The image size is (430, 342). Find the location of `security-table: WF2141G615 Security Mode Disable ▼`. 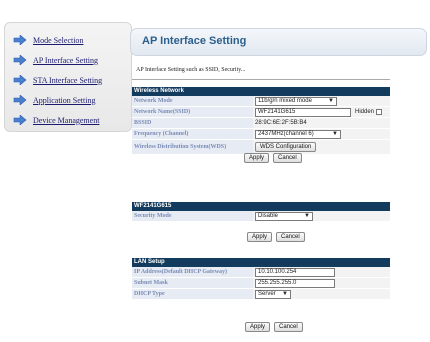

security-table: WF2141G615 Security Mode Disable ▼ is located at coordinates (261, 212).